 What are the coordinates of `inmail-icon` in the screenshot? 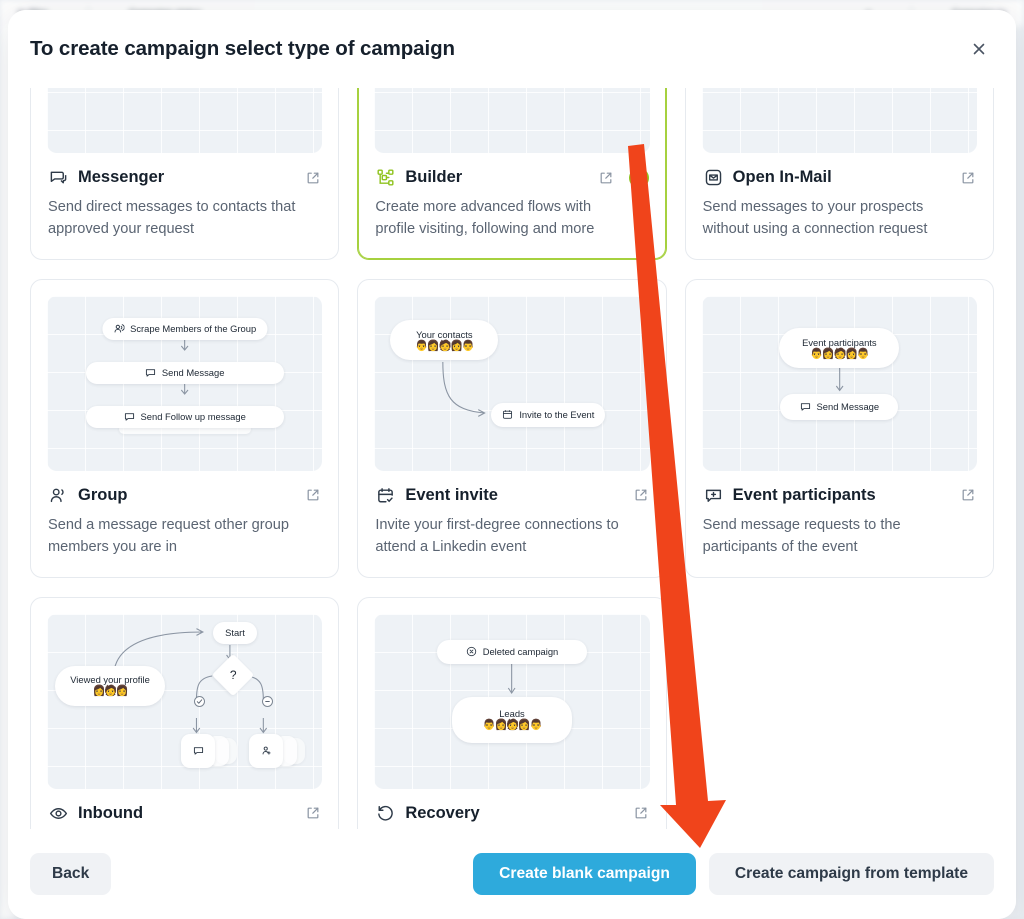 It's located at (713, 177).